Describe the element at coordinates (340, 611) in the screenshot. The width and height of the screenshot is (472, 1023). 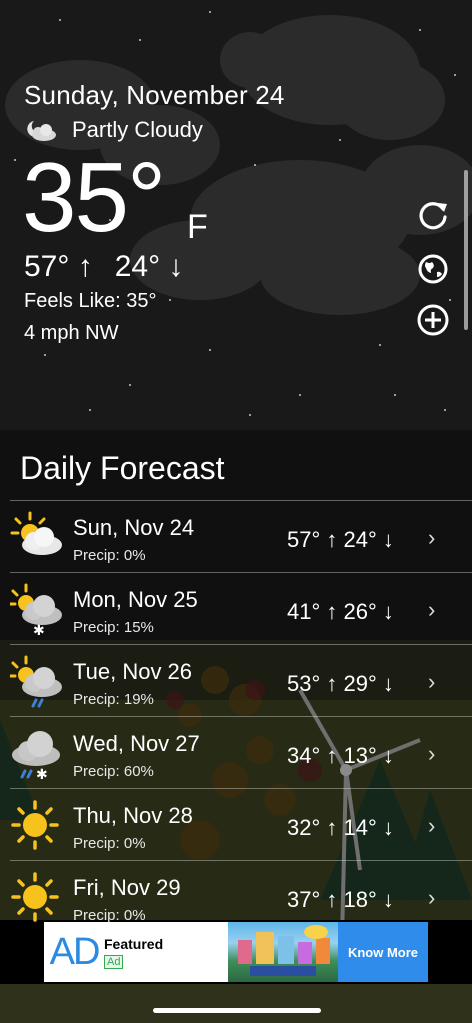
I see `forecast-high-low: 41° ↑ 26° ↓` at that location.